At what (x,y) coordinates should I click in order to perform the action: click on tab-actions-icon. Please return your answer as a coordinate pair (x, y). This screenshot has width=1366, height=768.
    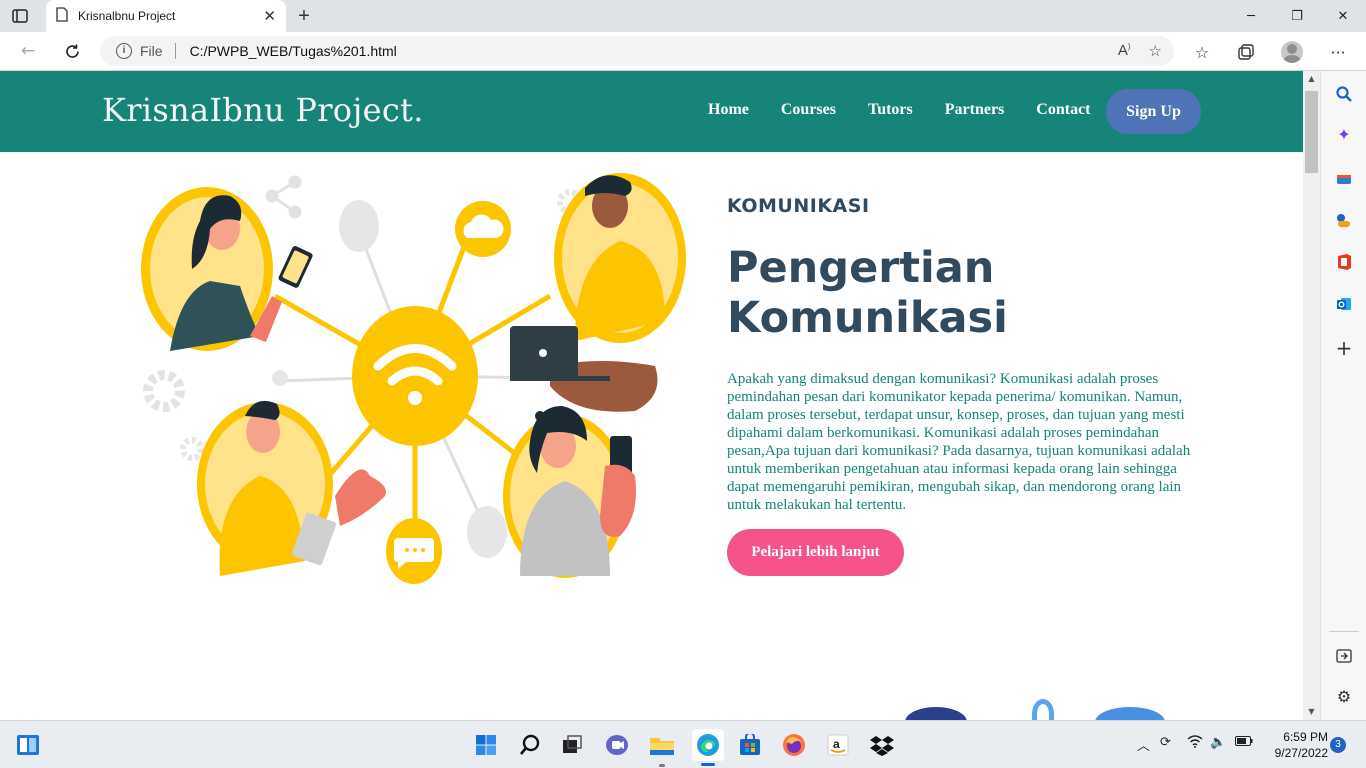
    Looking at the image, I should click on (20, 16).